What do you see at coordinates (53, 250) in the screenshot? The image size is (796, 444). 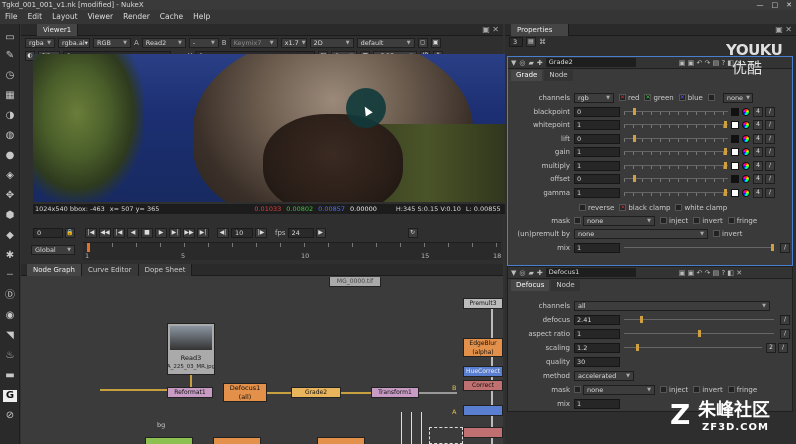 I see `scope-dropdown: Global ▼` at bounding box center [53, 250].